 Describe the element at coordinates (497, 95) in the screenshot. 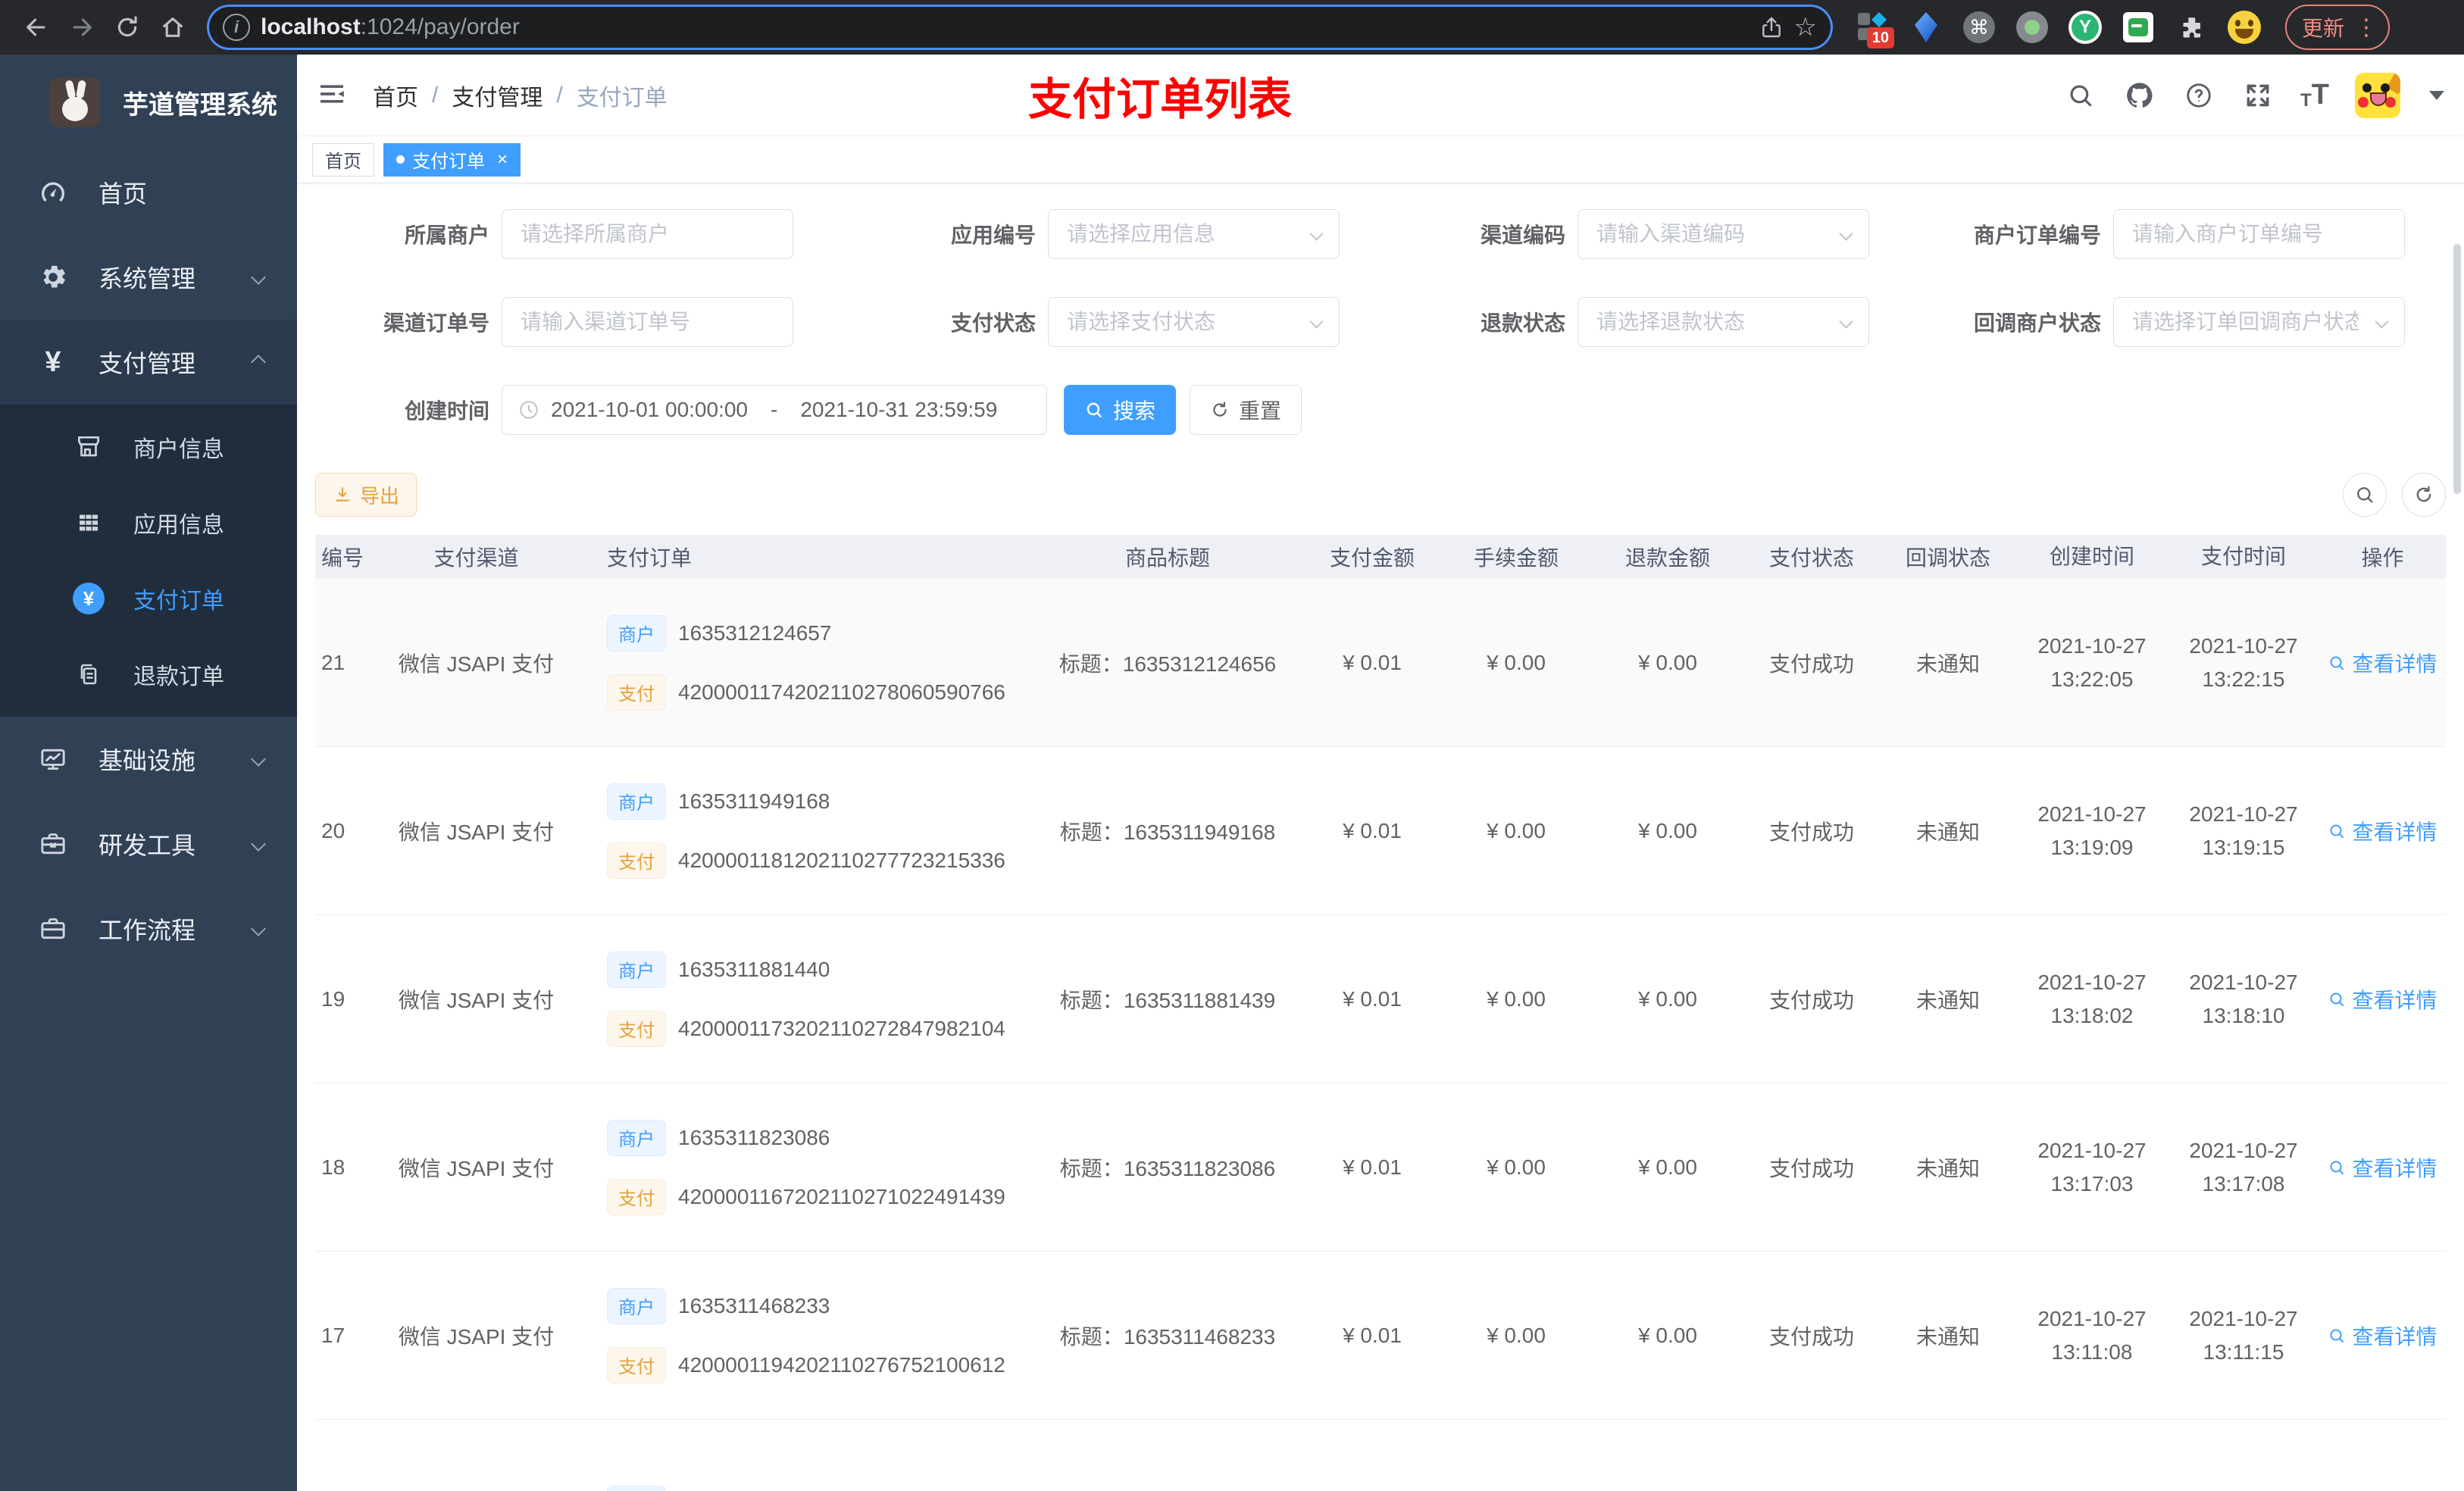

I see `breadcrumb-pay: 支付管理` at that location.